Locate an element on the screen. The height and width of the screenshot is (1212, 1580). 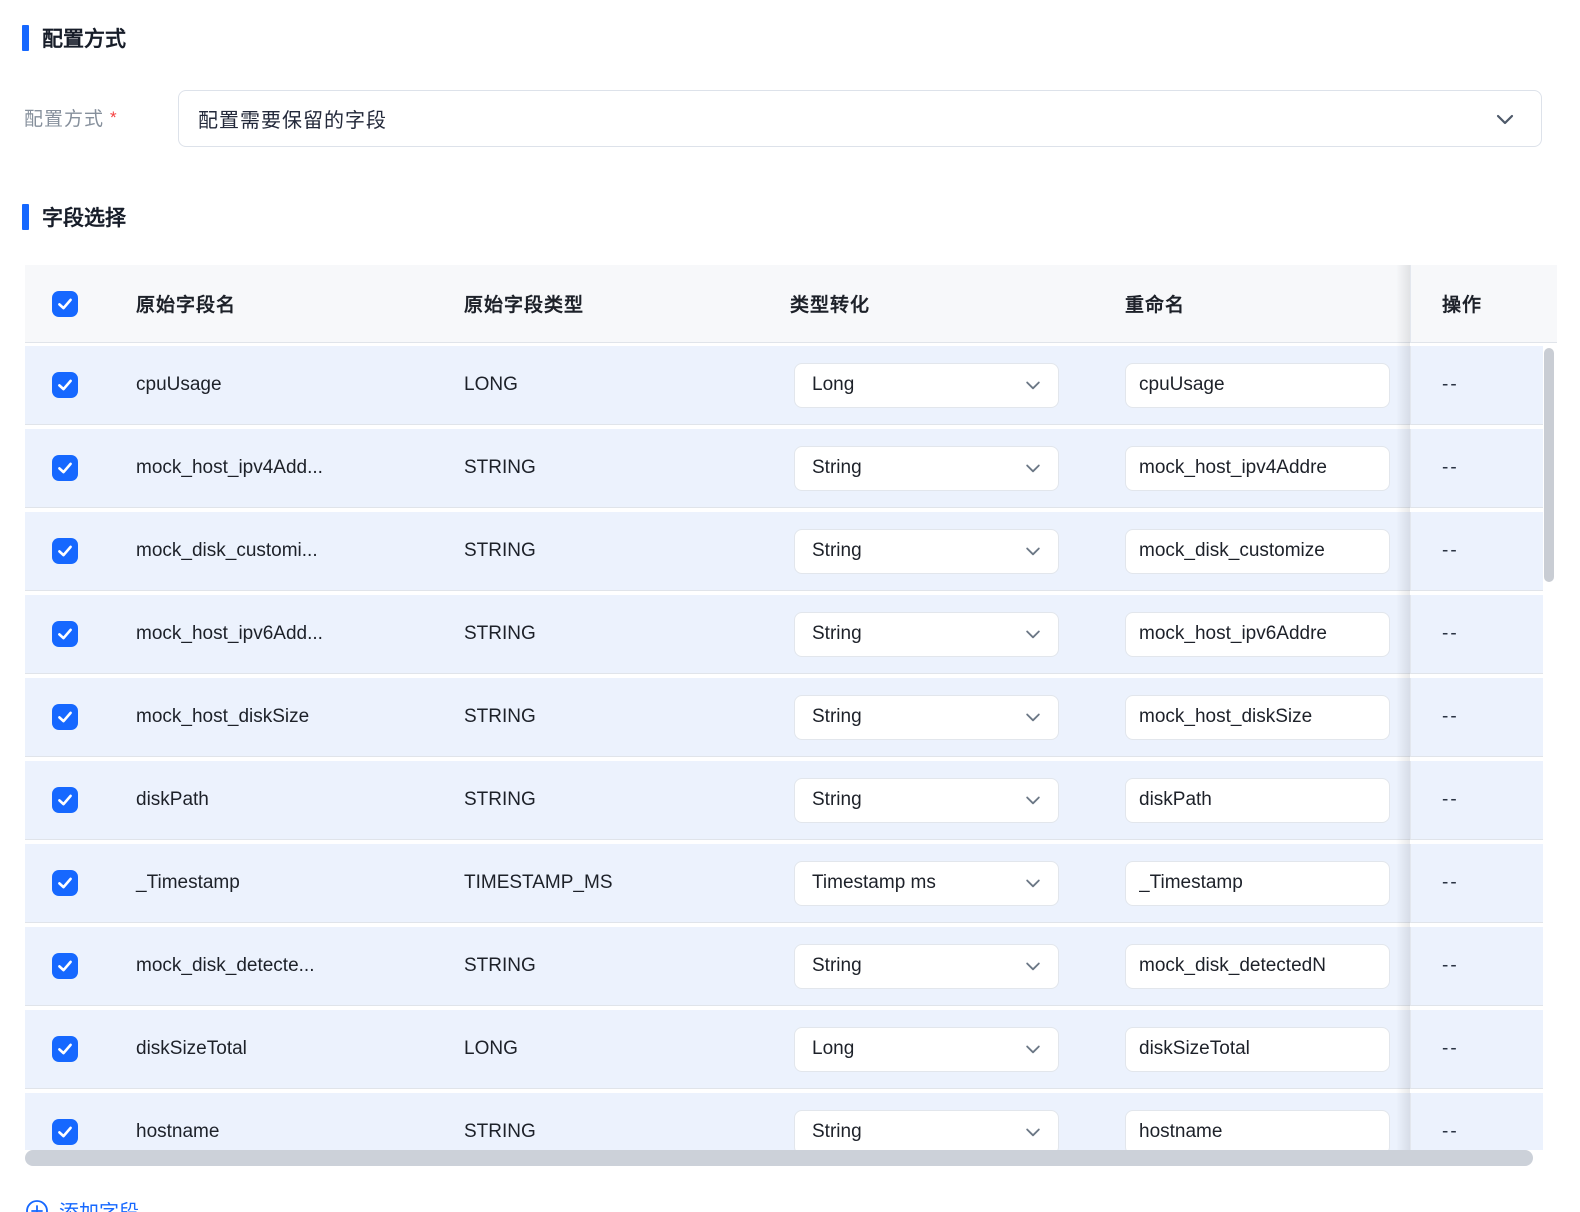
type-convert-value: Timestamp ms is located at coordinates (874, 882).